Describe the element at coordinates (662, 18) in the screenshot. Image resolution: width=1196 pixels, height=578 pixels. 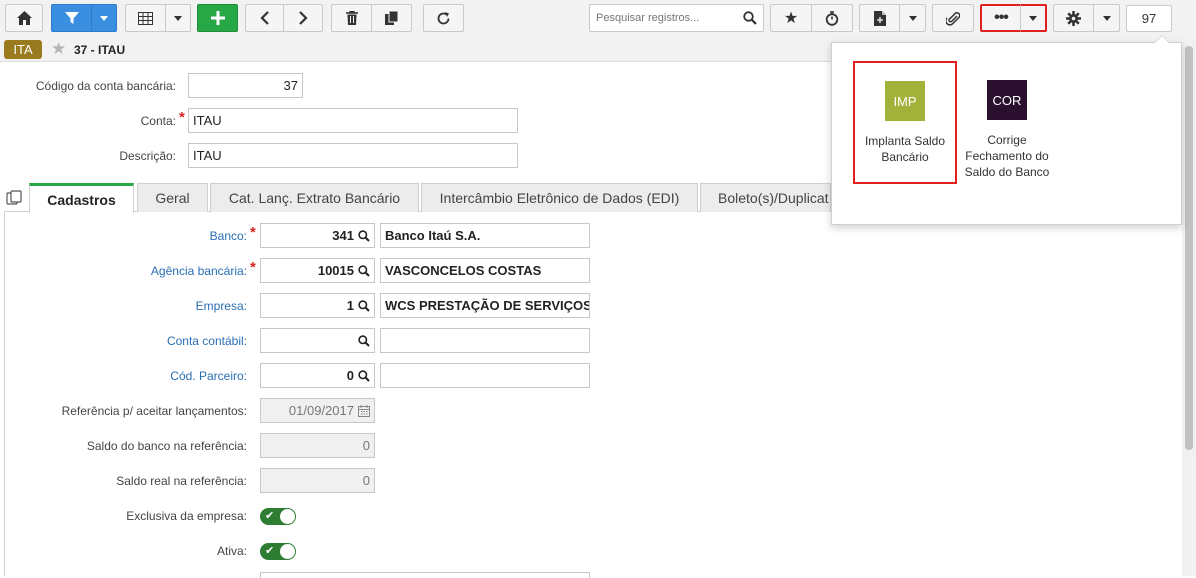
I see `search-input` at that location.